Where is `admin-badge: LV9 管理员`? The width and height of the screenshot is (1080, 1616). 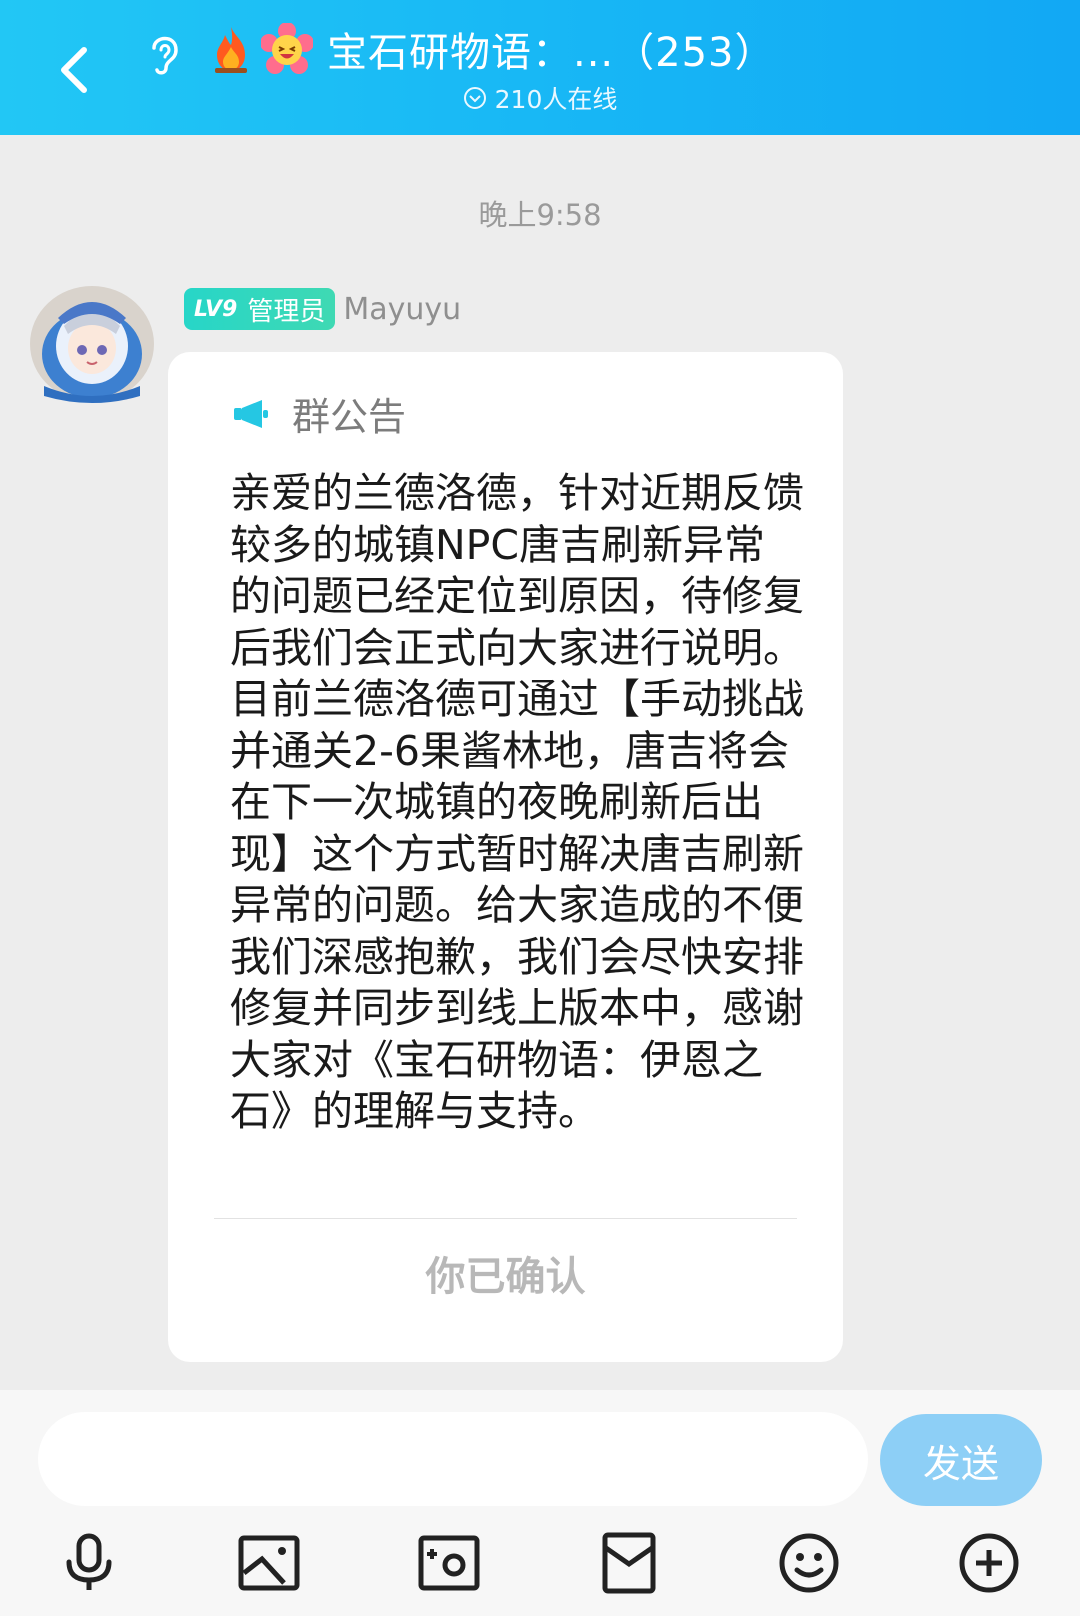
admin-badge: LV9 管理员 is located at coordinates (260, 309).